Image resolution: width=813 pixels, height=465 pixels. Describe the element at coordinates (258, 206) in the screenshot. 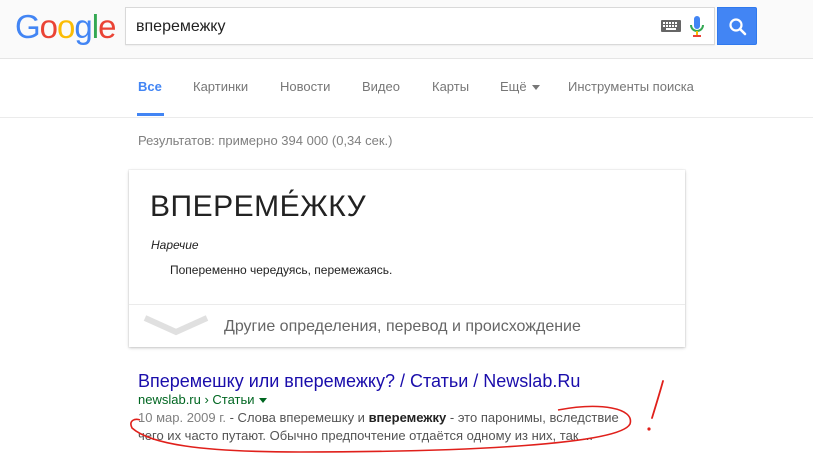

I see `dictionary-word: ВПЕРЕМЕ́ЖКУ` at that location.